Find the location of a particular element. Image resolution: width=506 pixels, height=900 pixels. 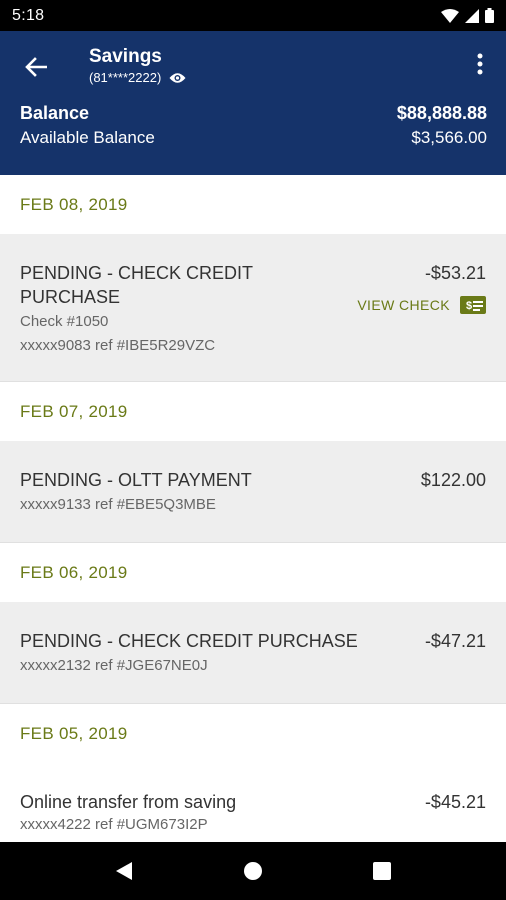

available-balance-label: Available Balance is located at coordinates (87, 137).